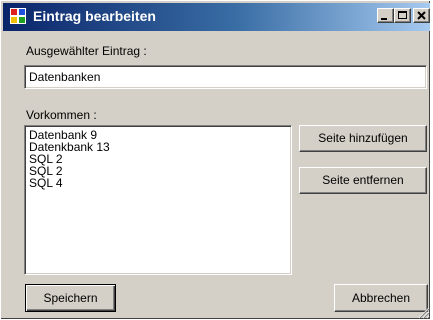  What do you see at coordinates (158, 147) in the screenshot?
I see `list-item: Datenkbank 13` at bounding box center [158, 147].